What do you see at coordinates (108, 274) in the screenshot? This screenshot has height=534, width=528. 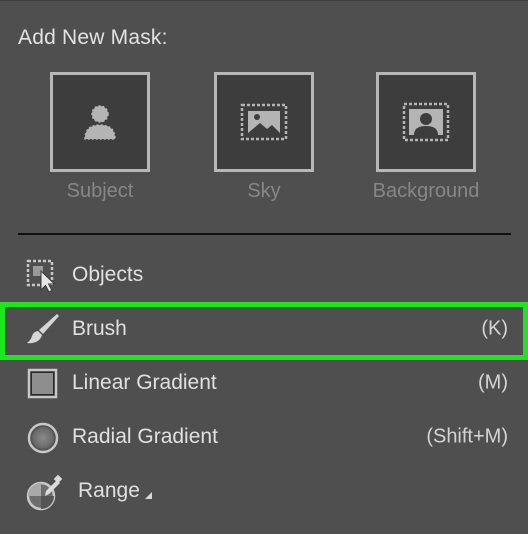 I see `objects-label: Objects` at bounding box center [108, 274].